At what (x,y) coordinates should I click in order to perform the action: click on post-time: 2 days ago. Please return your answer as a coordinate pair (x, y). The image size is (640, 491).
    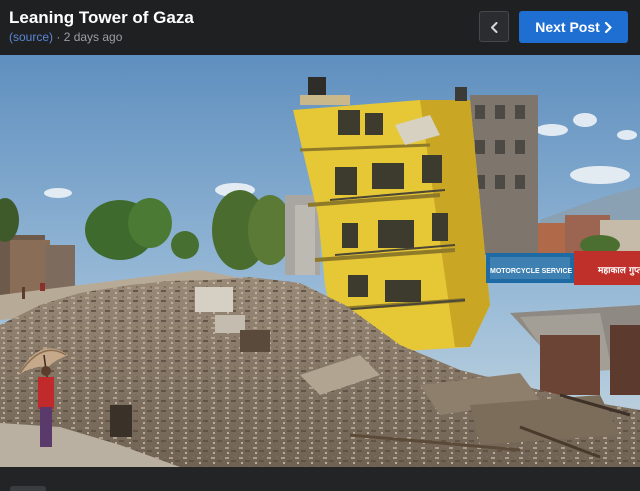
    Looking at the image, I should click on (93, 37).